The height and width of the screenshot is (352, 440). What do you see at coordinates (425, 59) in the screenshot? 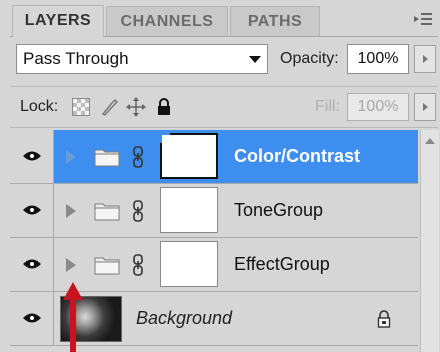
I see `opacity-slider-button` at bounding box center [425, 59].